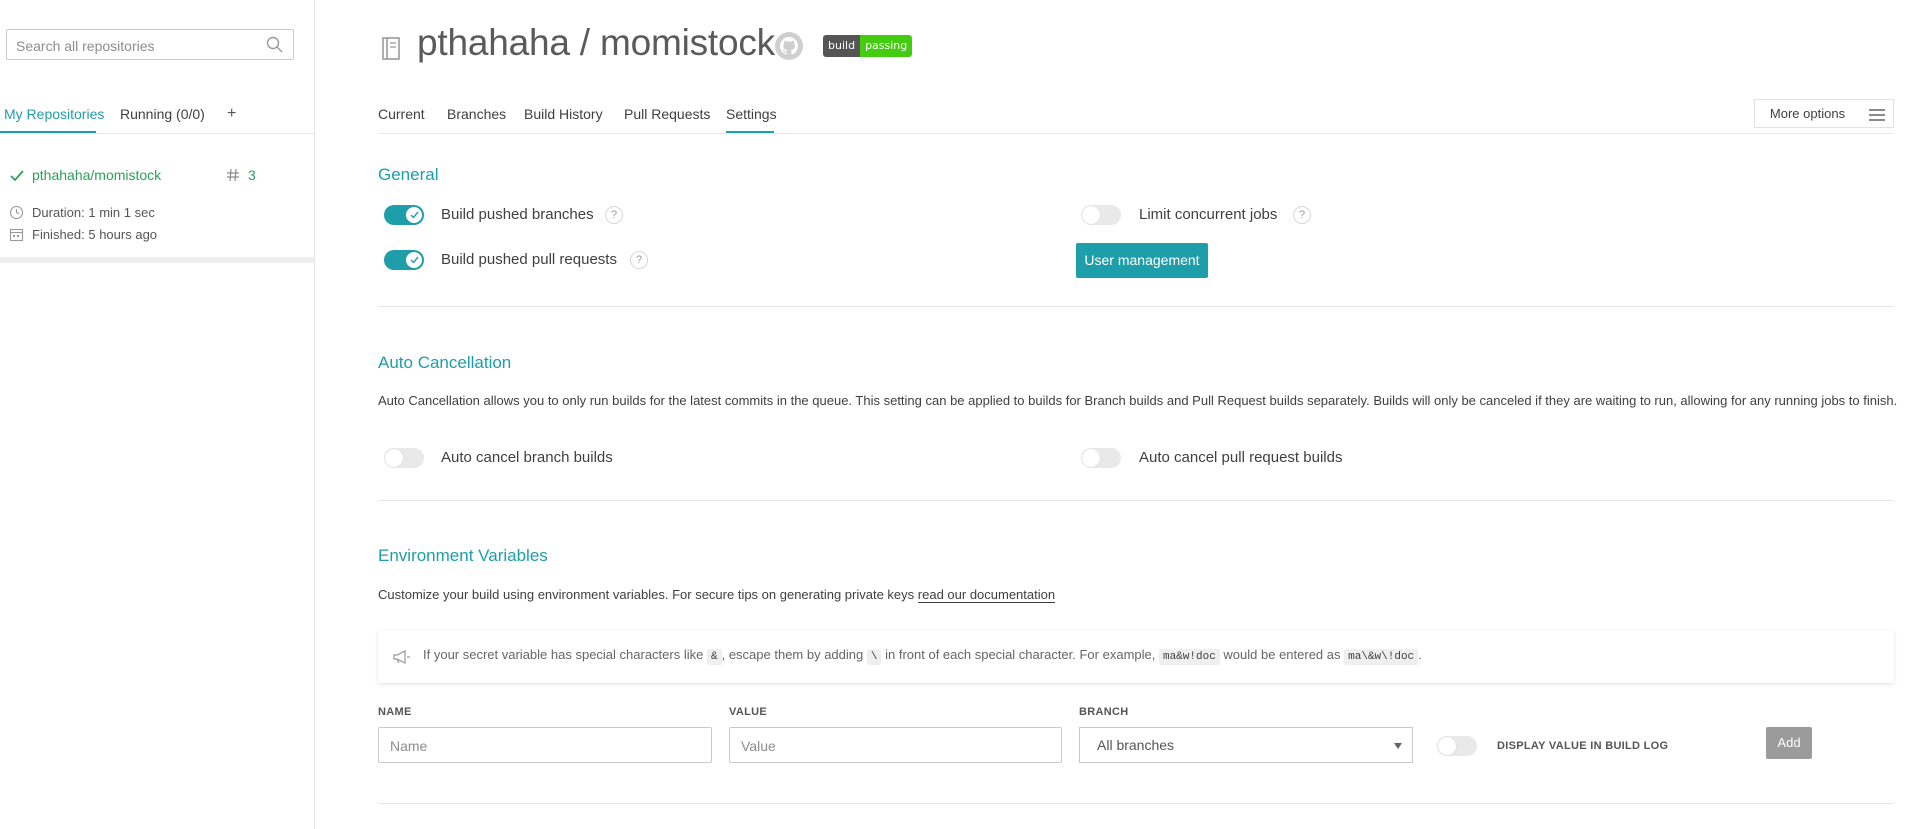  Describe the element at coordinates (1142, 260) in the screenshot. I see `user-management-button: User management` at that location.